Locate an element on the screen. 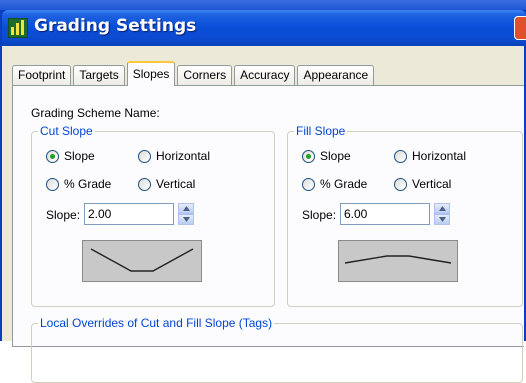 This screenshot has height=383, width=526. fill-radio-label: Vertical is located at coordinates (432, 184).